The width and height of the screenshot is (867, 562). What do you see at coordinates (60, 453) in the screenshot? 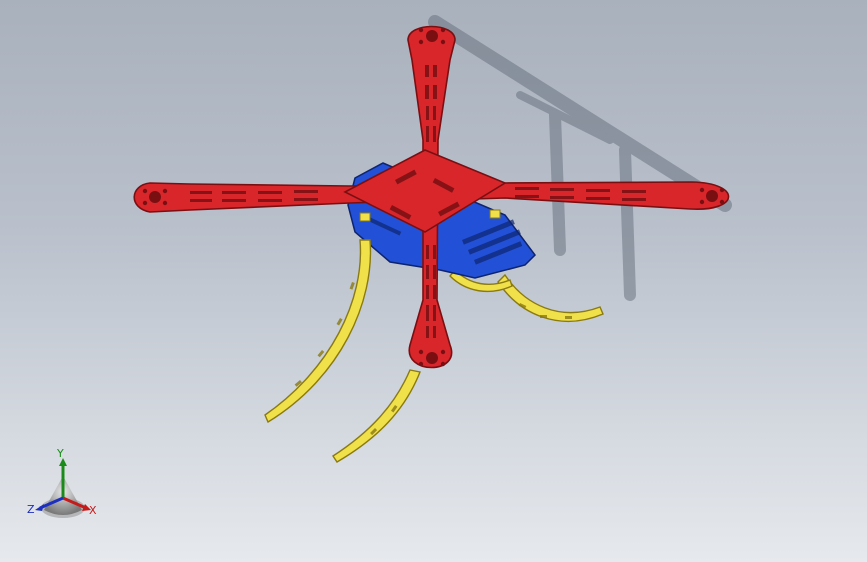
I see `triad-y-label: Y` at bounding box center [60, 453].